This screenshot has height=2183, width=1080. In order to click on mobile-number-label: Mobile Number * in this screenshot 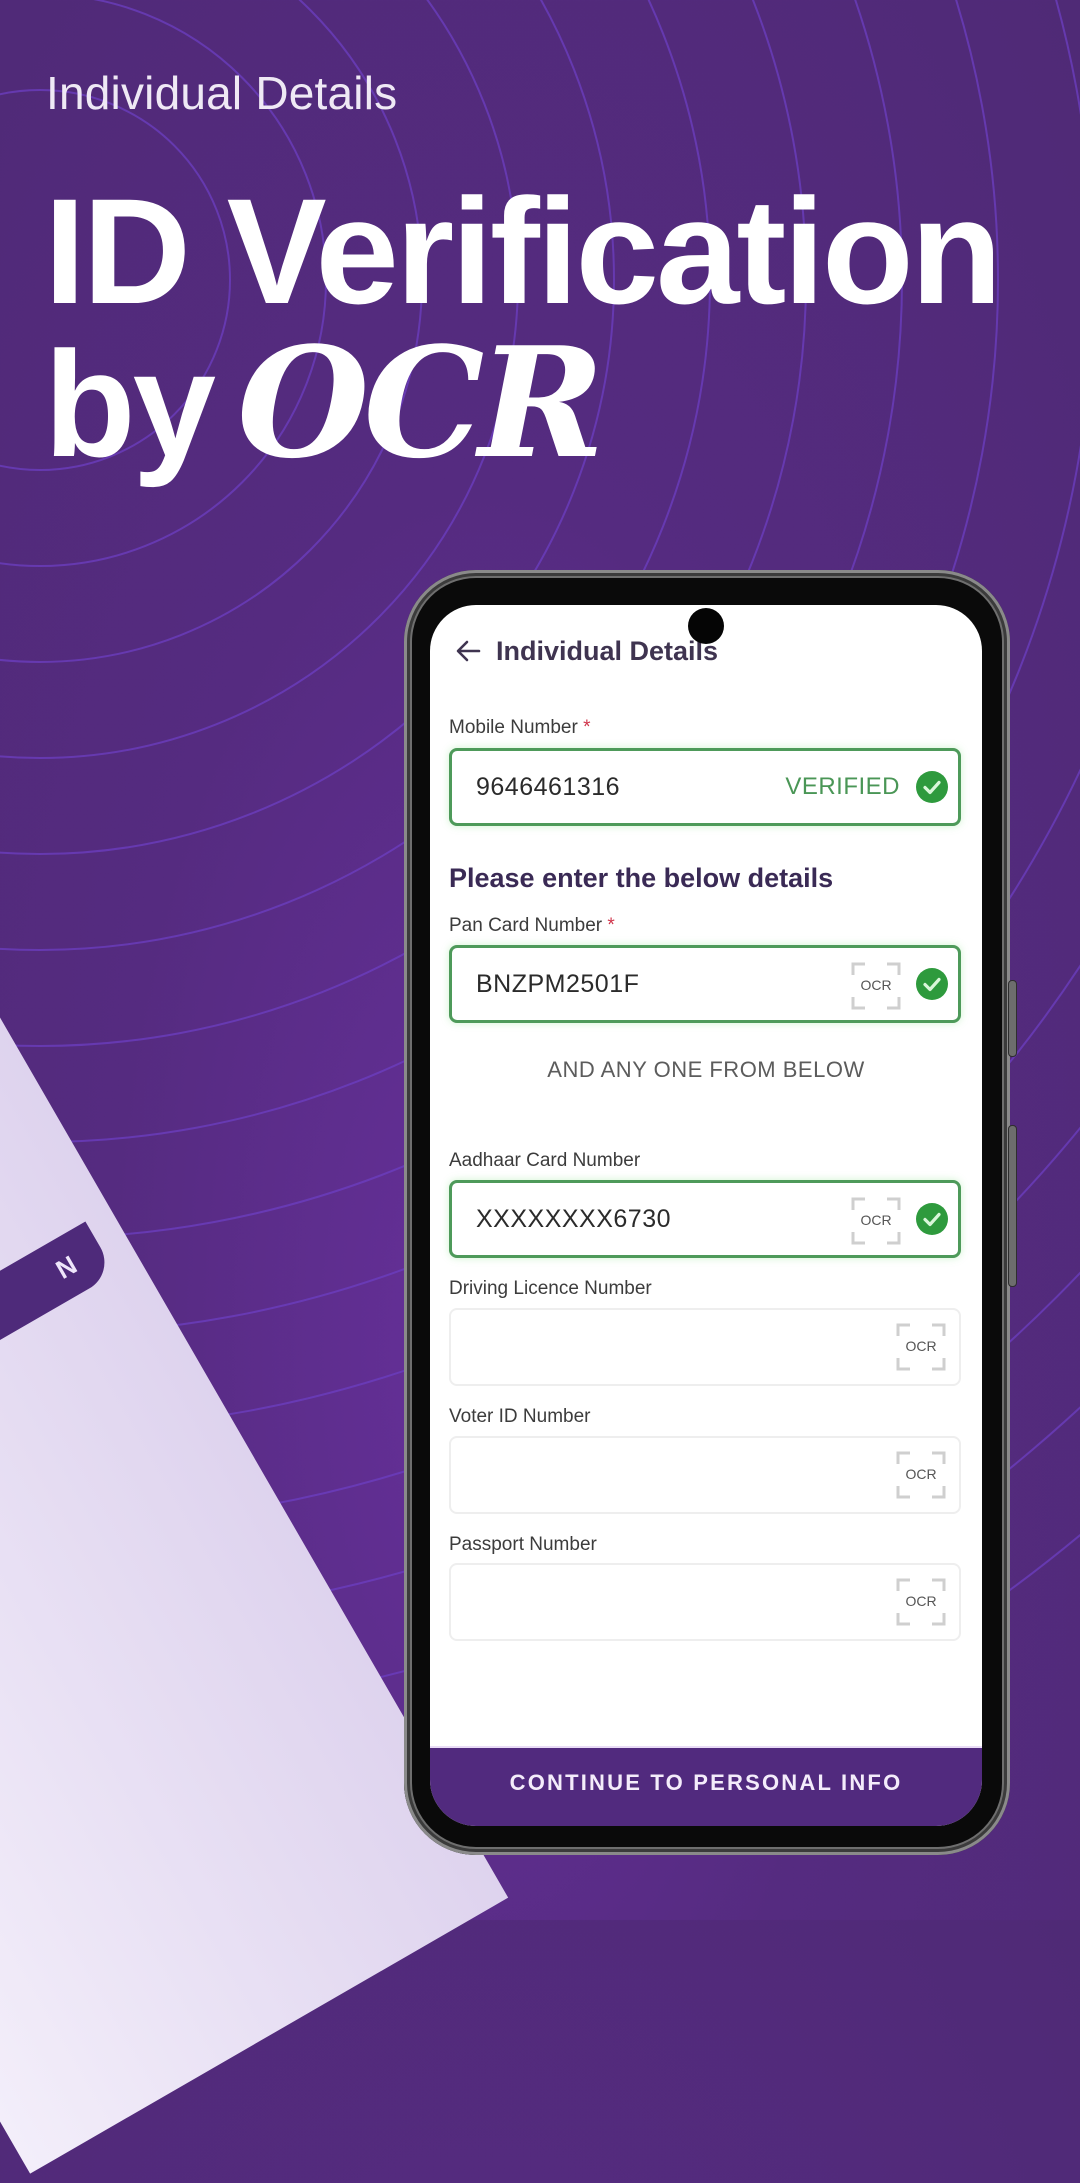, I will do `click(520, 728)`.